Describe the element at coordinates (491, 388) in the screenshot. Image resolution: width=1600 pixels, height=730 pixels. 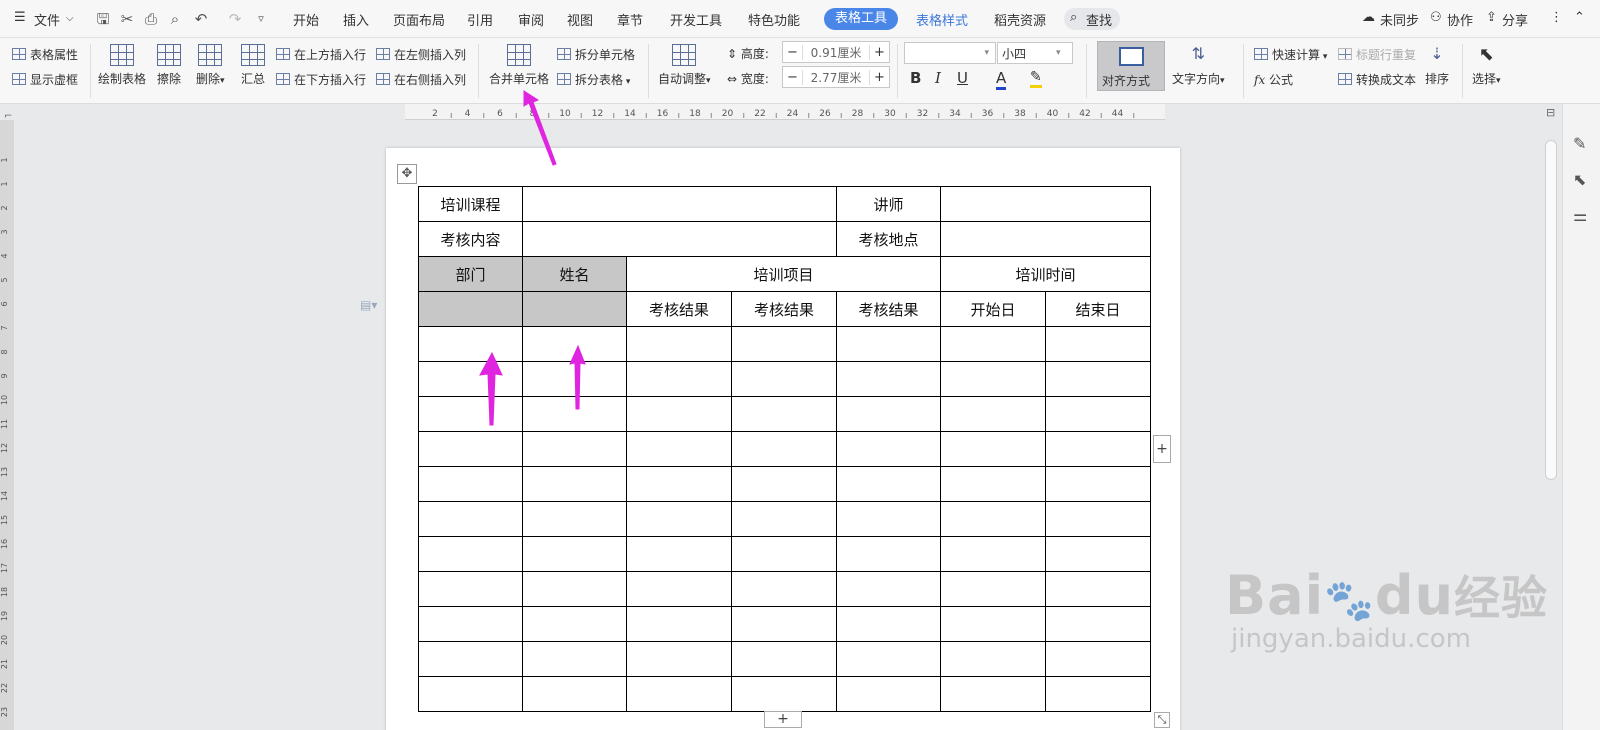
I see `arrow-up-left` at that location.